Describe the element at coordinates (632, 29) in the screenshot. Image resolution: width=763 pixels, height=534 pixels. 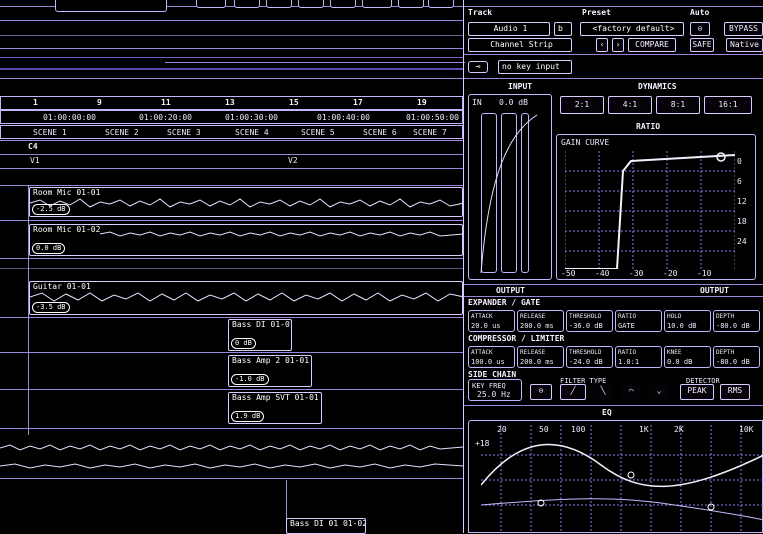
I see `preset-select: <factory default>` at that location.